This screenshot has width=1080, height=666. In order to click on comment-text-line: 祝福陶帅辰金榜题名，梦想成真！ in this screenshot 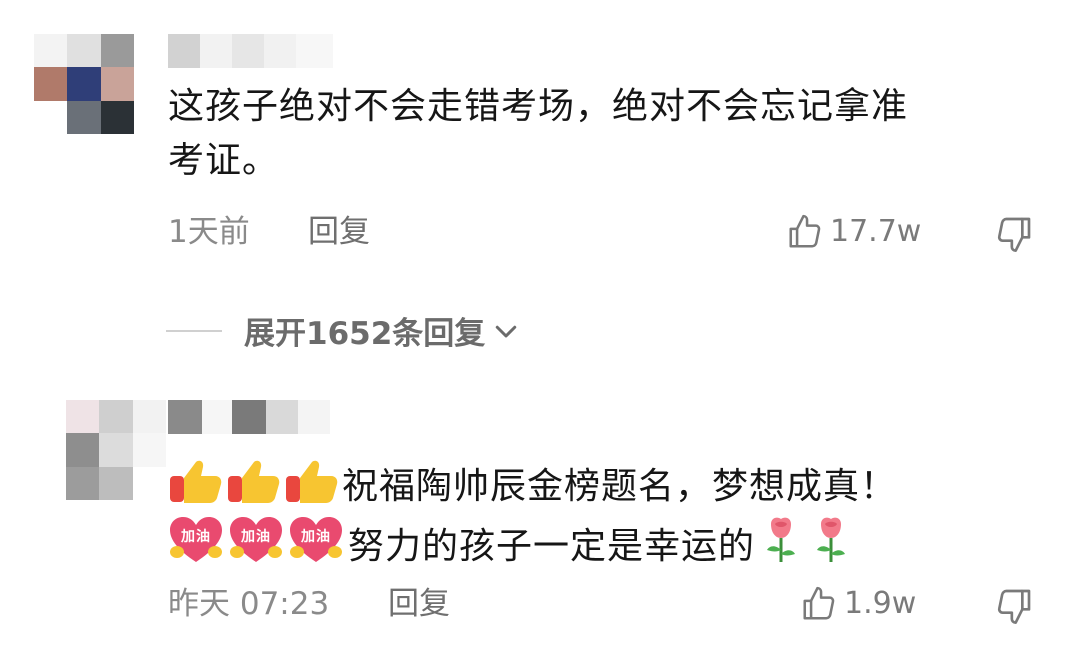, I will do `click(532, 486)`.